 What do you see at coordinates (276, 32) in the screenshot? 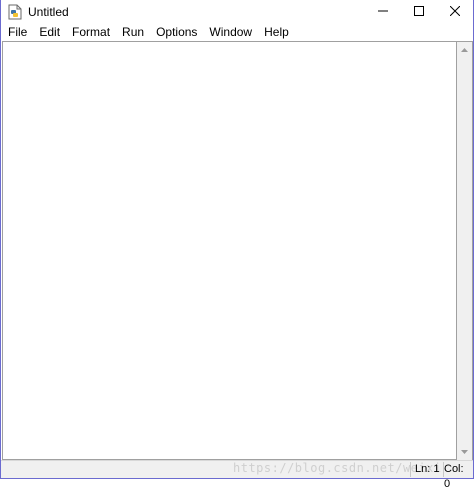
I see `menu-help: Help` at bounding box center [276, 32].